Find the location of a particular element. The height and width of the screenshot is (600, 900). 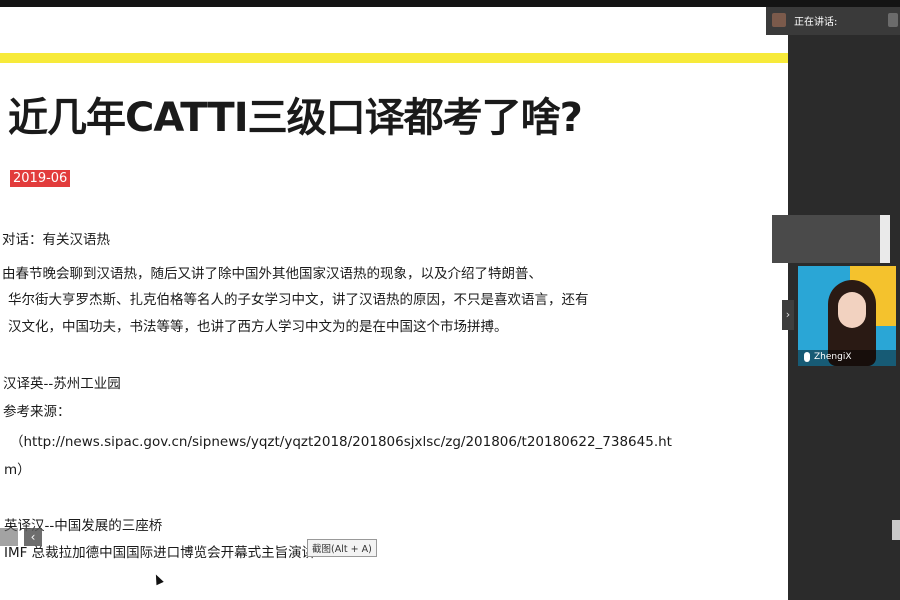

video-name-strip: ZhengiX is located at coordinates (847, 358).